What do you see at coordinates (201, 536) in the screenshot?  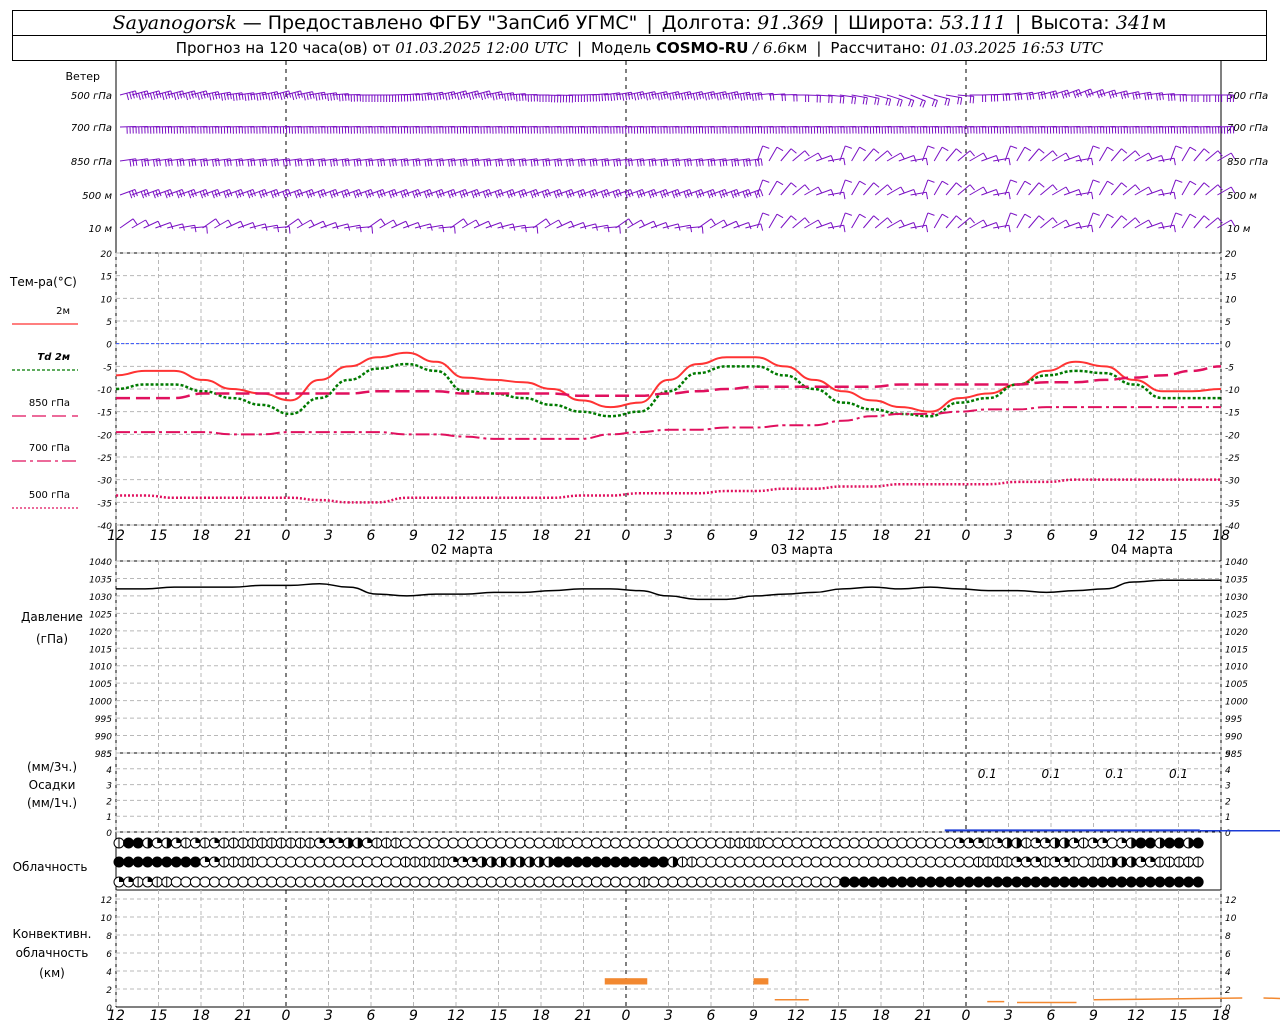 I see `x-tick-label: 18` at bounding box center [201, 536].